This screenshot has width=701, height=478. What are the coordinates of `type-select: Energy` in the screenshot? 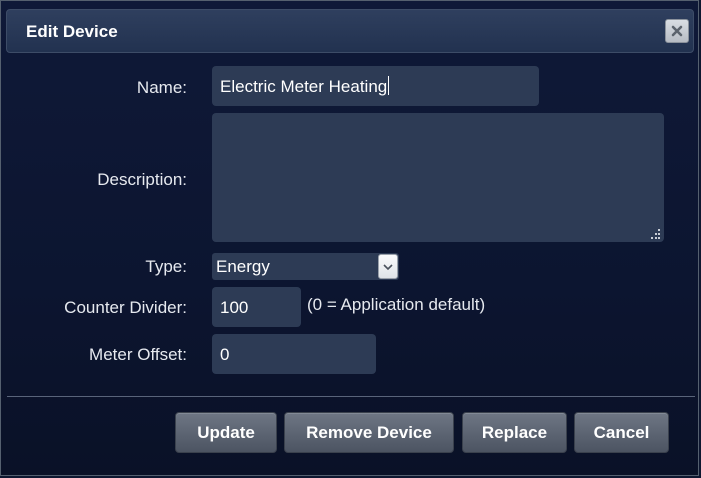 It's located at (305, 266).